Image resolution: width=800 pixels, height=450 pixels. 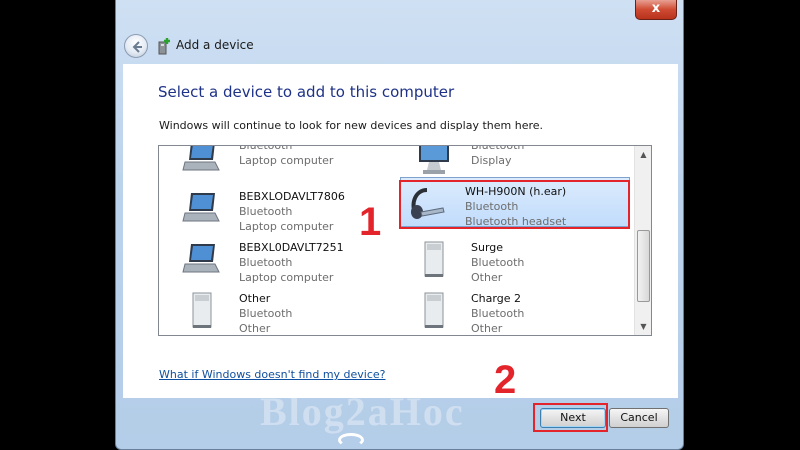 What do you see at coordinates (643, 326) in the screenshot?
I see `scroll-down-icon: ▼` at bounding box center [643, 326].